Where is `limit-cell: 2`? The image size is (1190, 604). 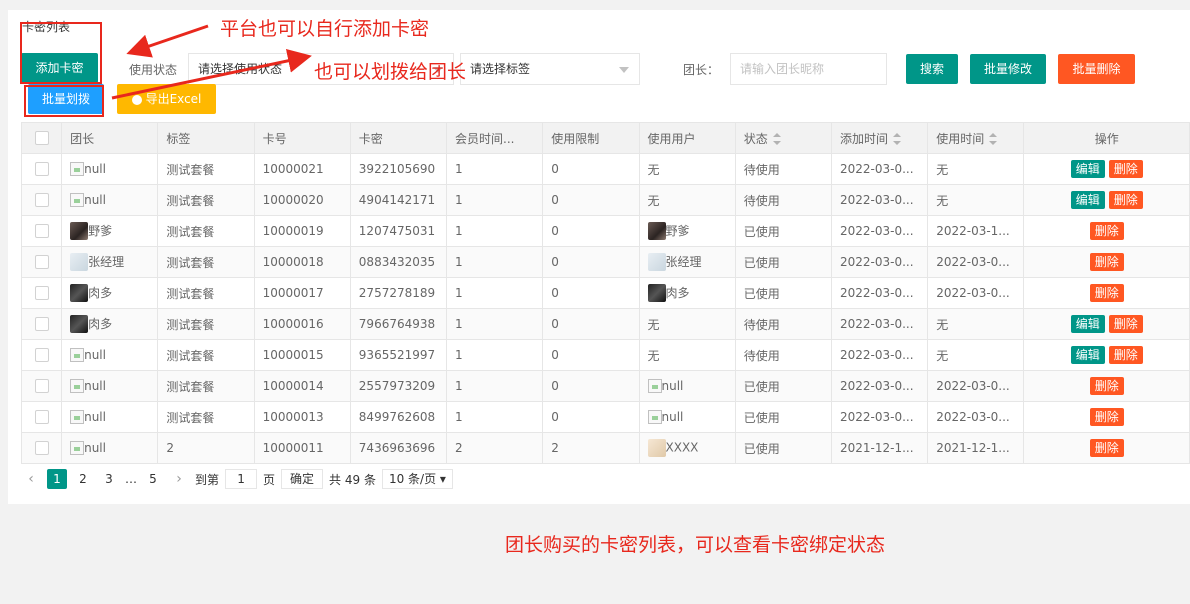
limit-cell: 2 is located at coordinates (591, 448).